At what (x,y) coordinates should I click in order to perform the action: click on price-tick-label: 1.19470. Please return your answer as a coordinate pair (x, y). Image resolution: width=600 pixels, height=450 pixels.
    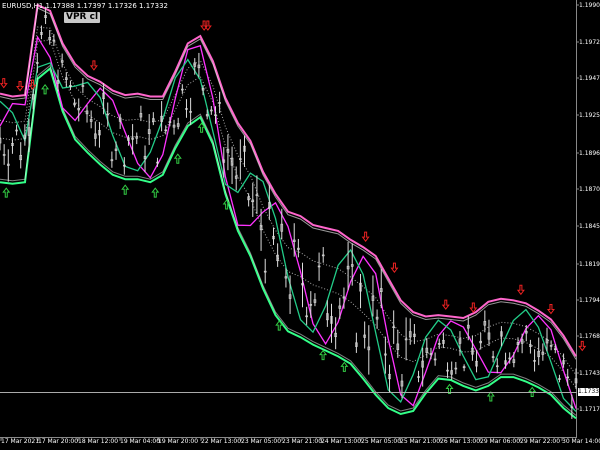
    Looking at the image, I should click on (589, 78).